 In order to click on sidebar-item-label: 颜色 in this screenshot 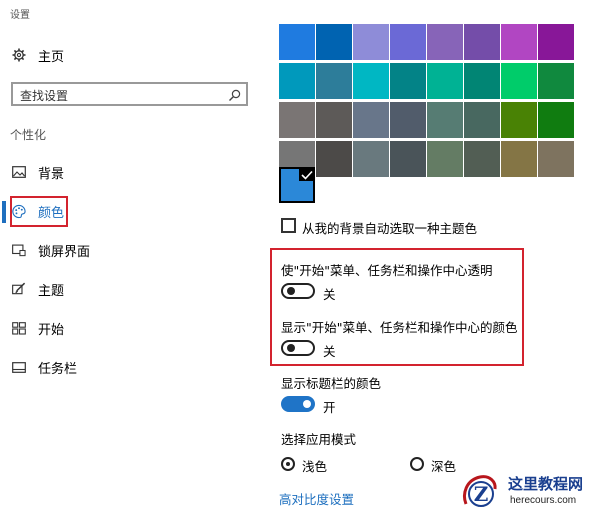, I will do `click(51, 213)`.